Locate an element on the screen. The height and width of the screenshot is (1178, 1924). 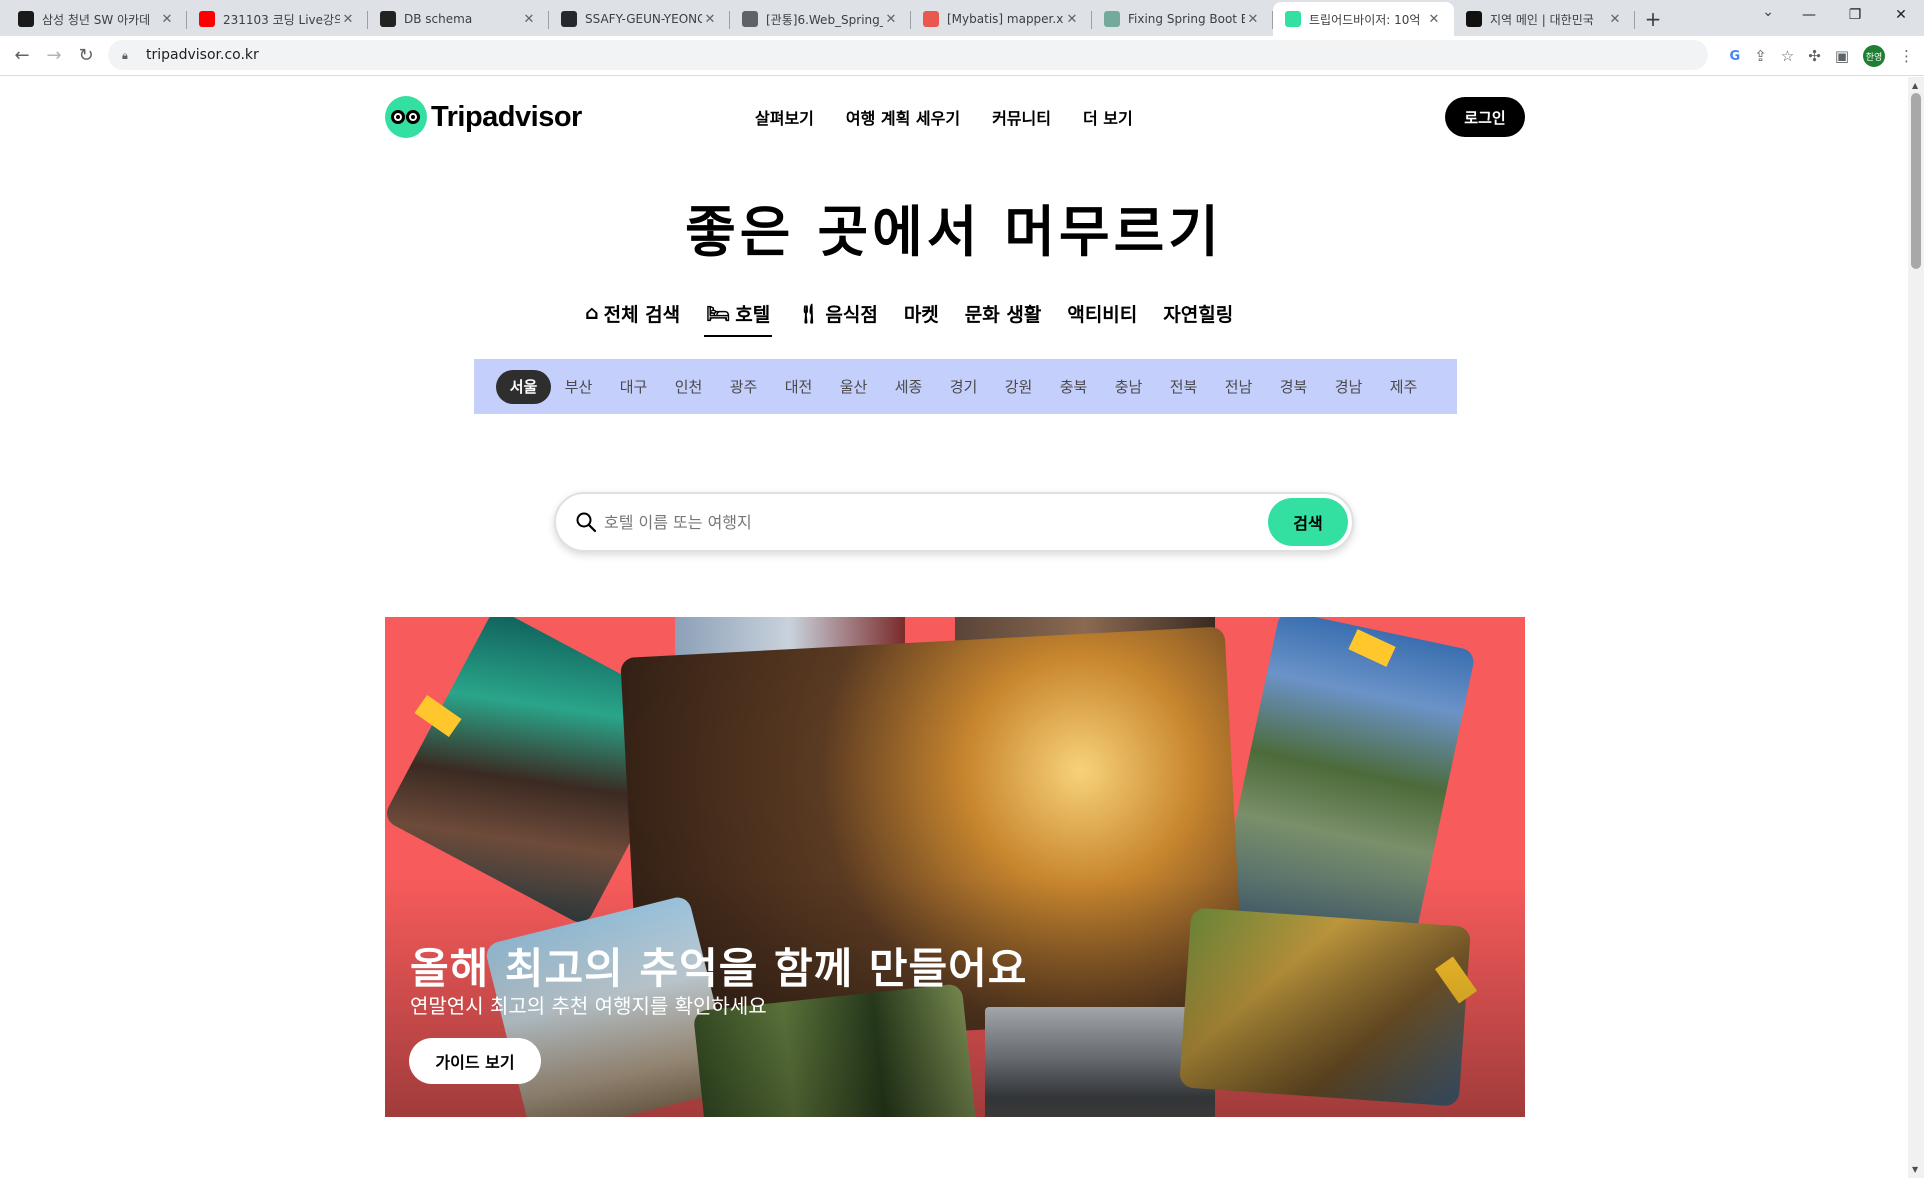
window-controls: — ❐ ✕ is located at coordinates (1855, 15).